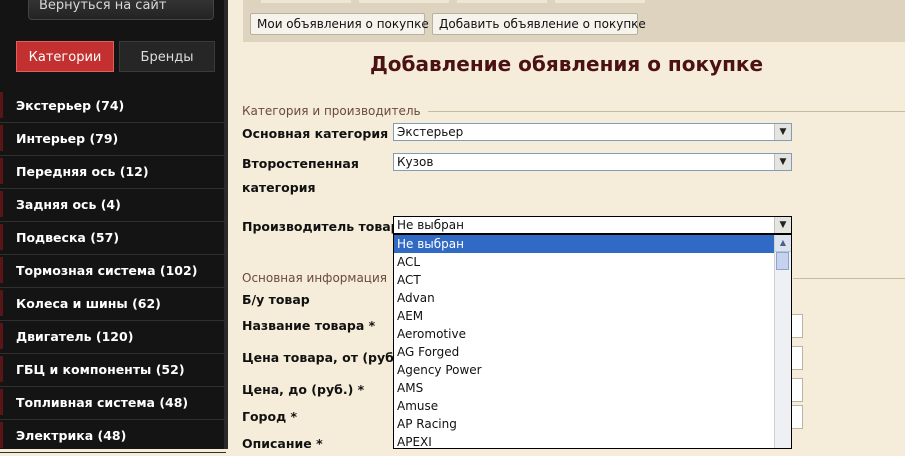 The image size is (905, 456). Describe the element at coordinates (339, 24) in the screenshot. I see `my-ads-button: Мои объявления о покупке` at that location.